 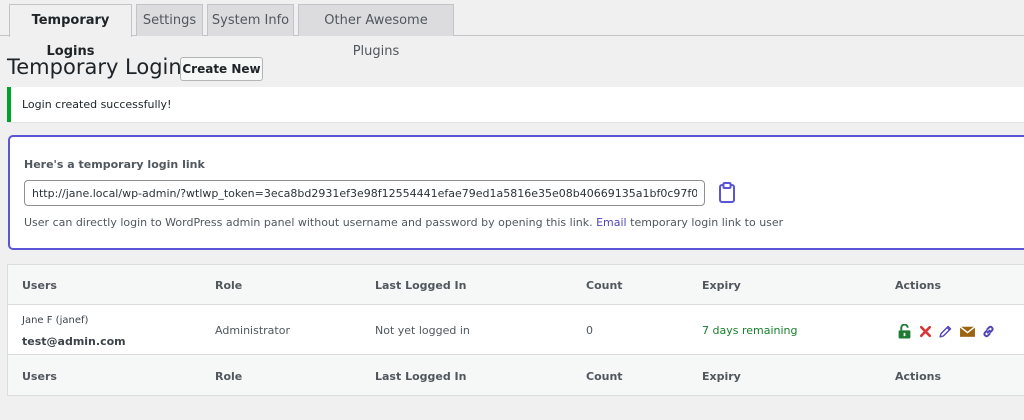 I want to click on tab-system-info: System Info, so click(x=250, y=20).